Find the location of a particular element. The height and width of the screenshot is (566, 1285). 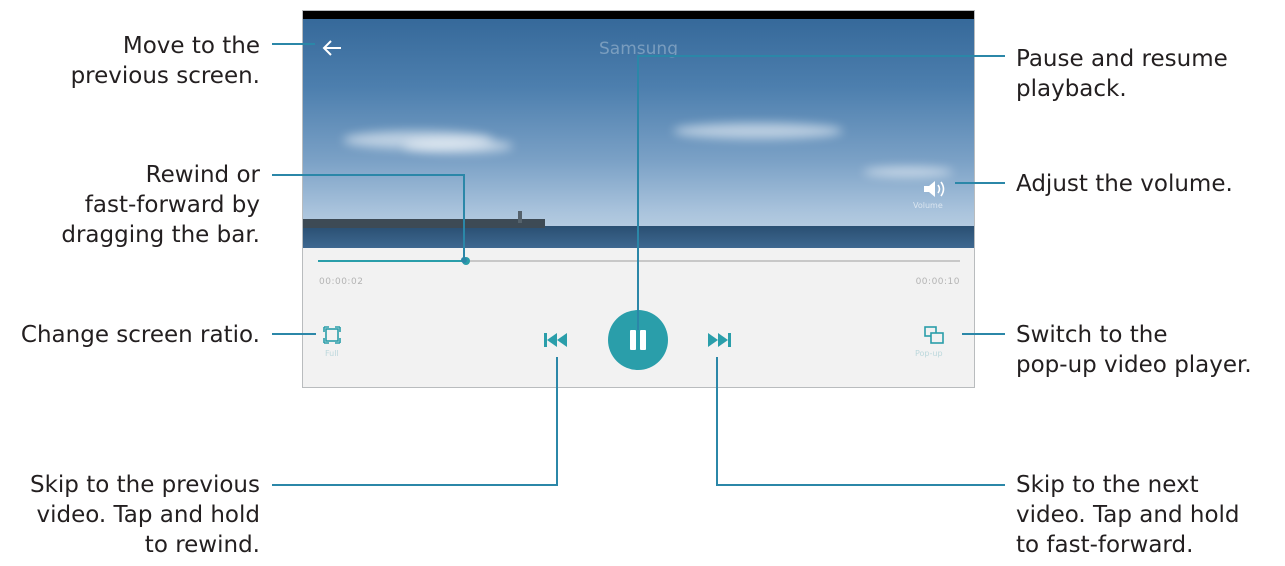

annotation-line: to rewind. is located at coordinates (202, 545).